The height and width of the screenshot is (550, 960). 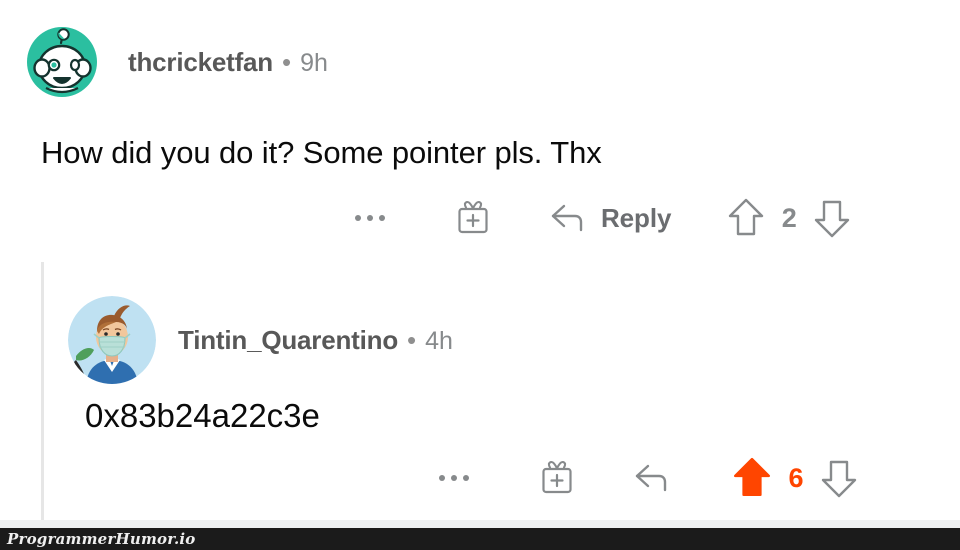 I want to click on reddit-snoo-avatar, so click(x=62, y=62).